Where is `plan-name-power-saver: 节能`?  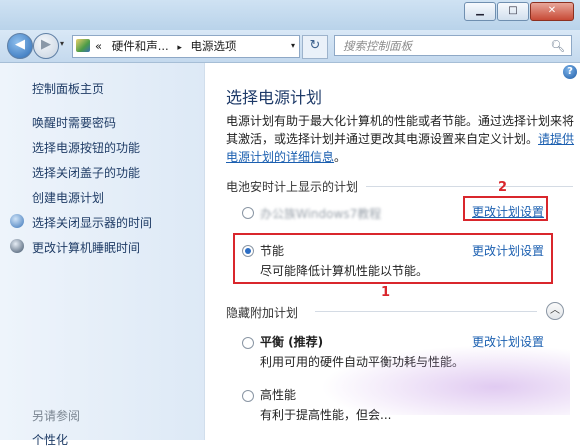 plan-name-power-saver: 节能 is located at coordinates (272, 250).